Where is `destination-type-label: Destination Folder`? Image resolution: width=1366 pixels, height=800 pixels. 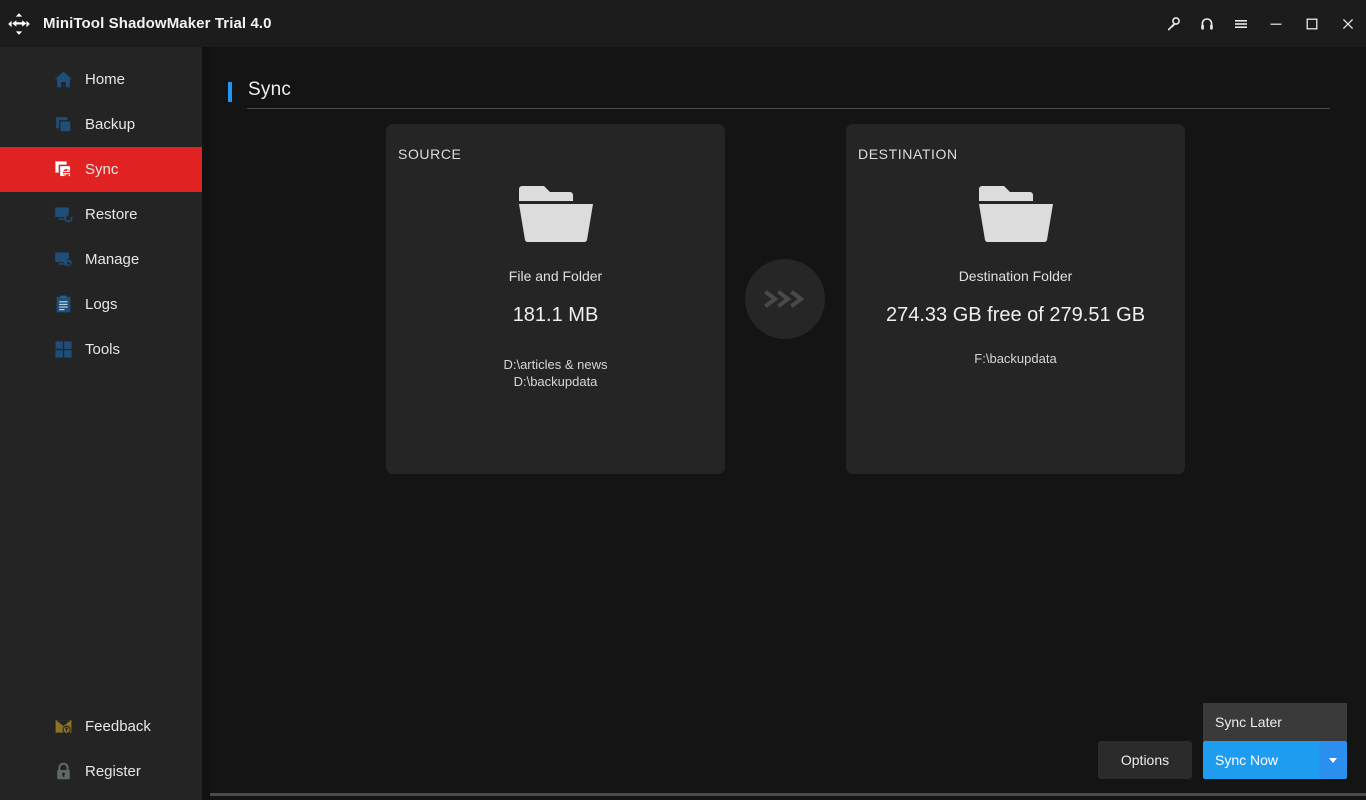
destination-type-label: Destination Folder is located at coordinates (1015, 276).